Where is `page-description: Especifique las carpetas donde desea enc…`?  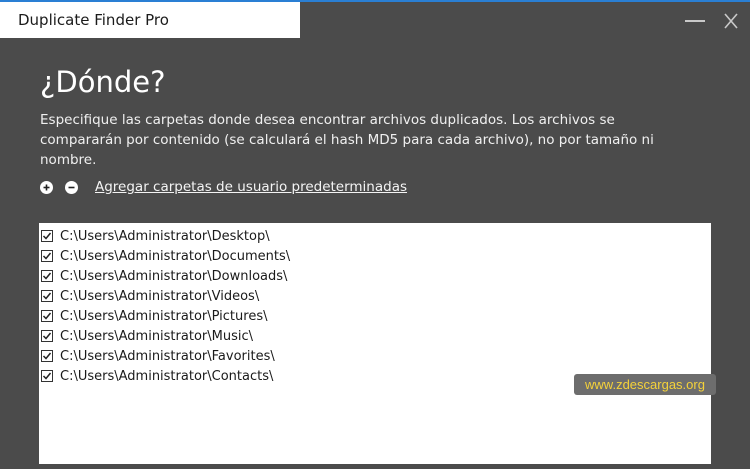
page-description: Especifique las carpetas donde desea enc… is located at coordinates (347, 140).